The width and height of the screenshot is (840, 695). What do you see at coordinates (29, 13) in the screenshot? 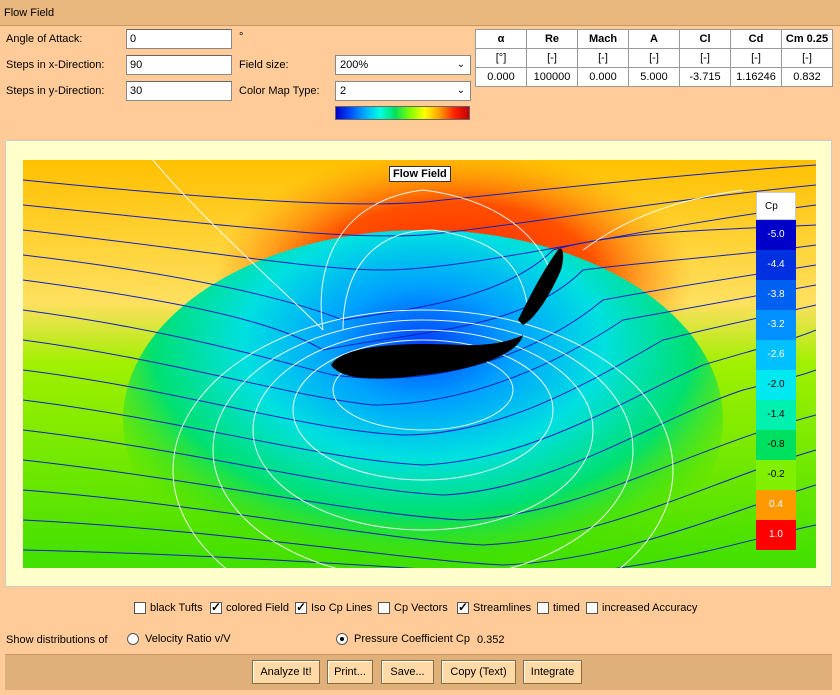
I see `window-title: Flow Field` at bounding box center [29, 13].